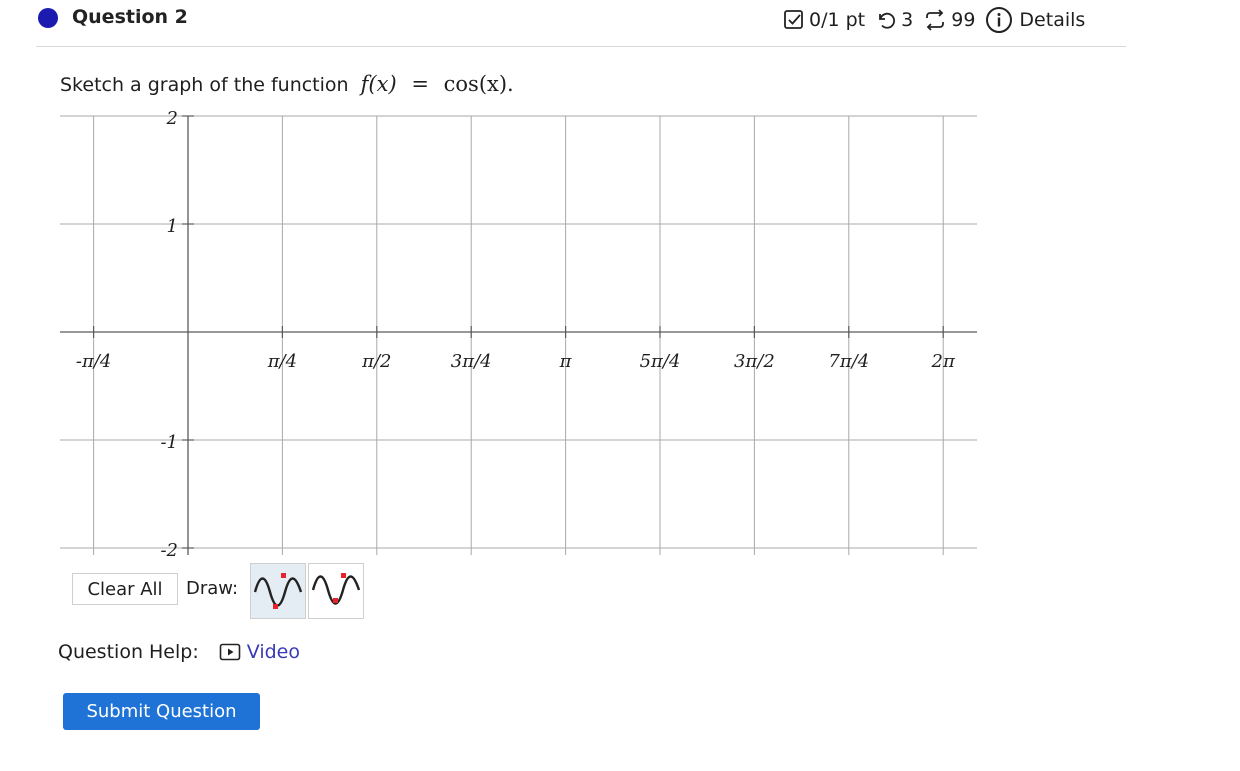 The height and width of the screenshot is (771, 1240). I want to click on x-tick-label: 3π/2, so click(754, 361).